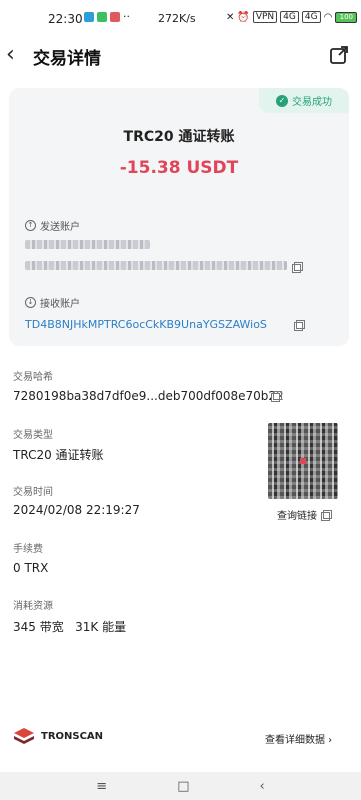  Describe the element at coordinates (148, 396) in the screenshot. I see `hash-value: 7280198ba38d7df0e9...deb700df008e70b22` at that location.